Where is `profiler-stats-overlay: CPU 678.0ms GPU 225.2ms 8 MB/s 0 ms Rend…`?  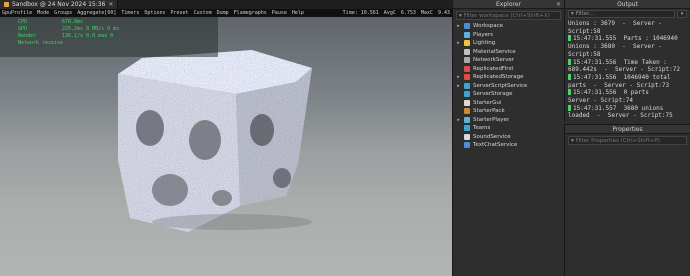
profiler-stats-overlay: CPU 678.0ms GPU 225.2ms 8 MB/s 0 ms Rend… is located at coordinates (109, 37).